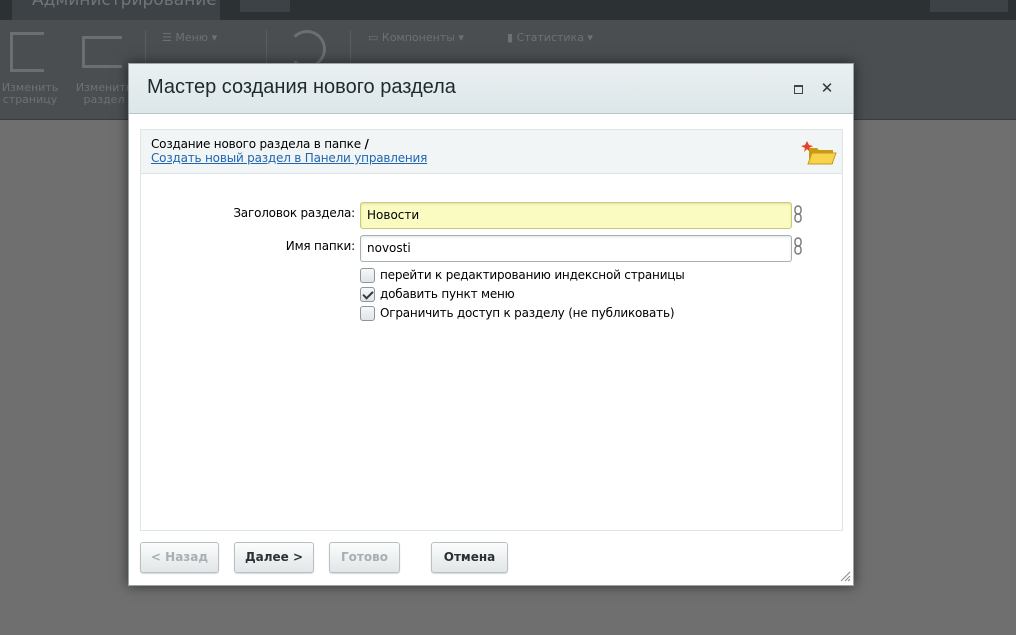 The image size is (1016, 635). I want to click on components-label: Компоненты, so click(418, 37).